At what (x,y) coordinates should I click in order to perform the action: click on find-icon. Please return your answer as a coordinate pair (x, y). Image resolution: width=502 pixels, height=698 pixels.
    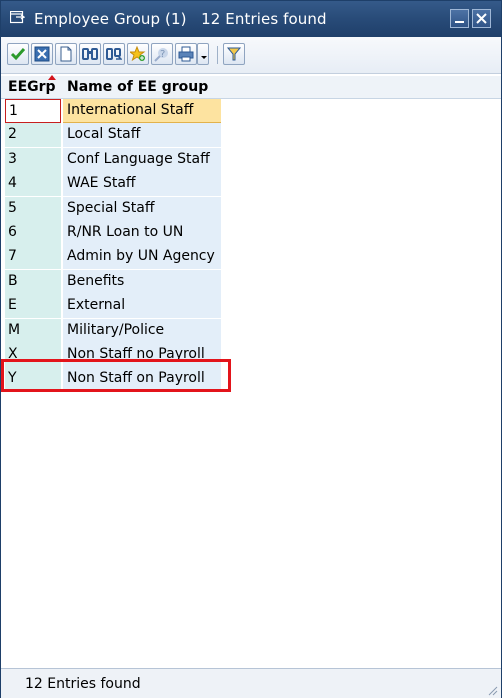
    Looking at the image, I should click on (90, 54).